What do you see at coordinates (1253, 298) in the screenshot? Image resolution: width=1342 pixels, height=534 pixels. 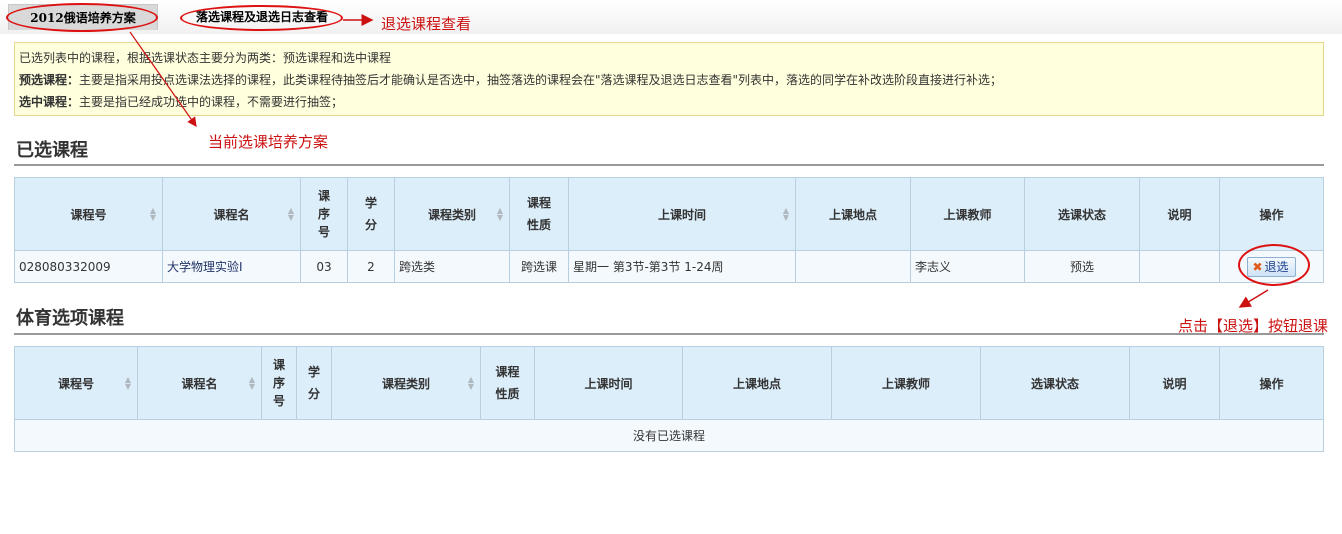 I see `arrow-drop-button` at bounding box center [1253, 298].